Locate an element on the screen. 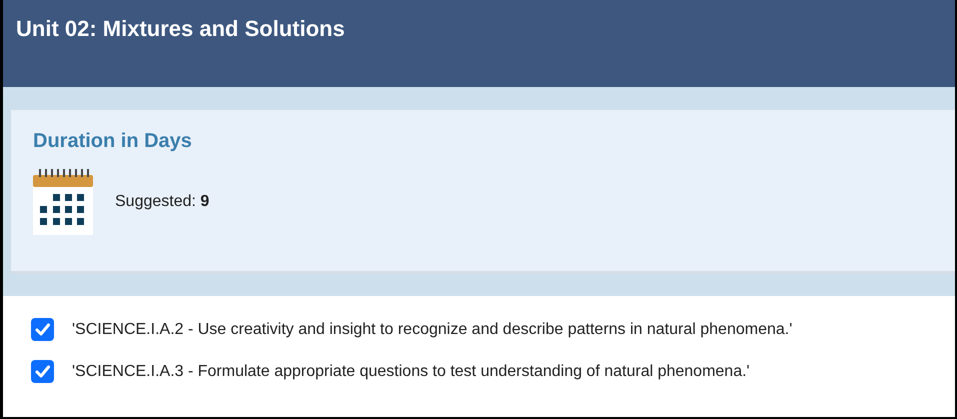 This screenshot has width=957, height=419. standard-label: 'SCIENCE.I.A.2 - Use creativity and insight to recognize and describe patterns in natural phenomena.' is located at coordinates (432, 329).